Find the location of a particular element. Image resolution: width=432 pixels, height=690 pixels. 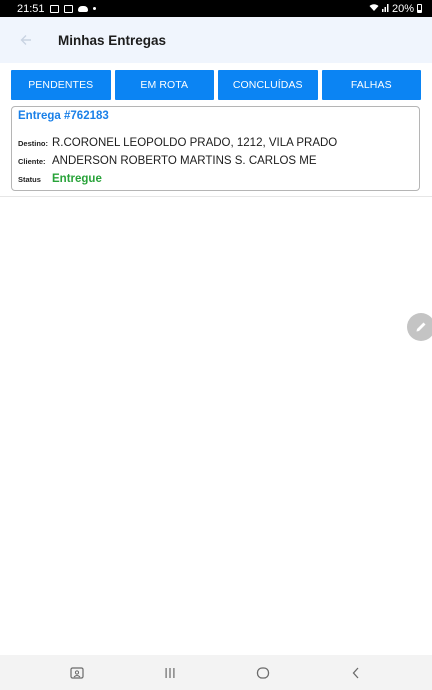

delivery-title: Entrega #762183 is located at coordinates (63, 116).